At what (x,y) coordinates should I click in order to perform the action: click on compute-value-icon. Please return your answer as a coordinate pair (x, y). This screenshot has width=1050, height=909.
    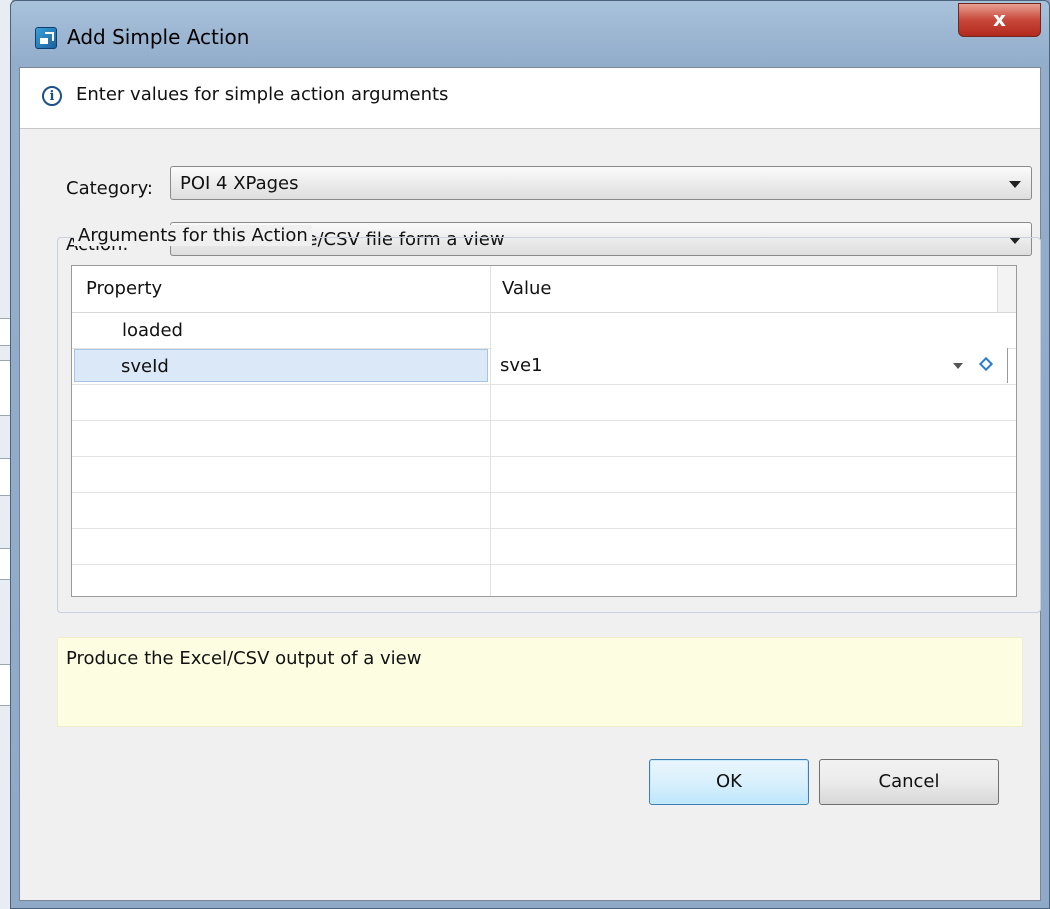
    Looking at the image, I should click on (986, 364).